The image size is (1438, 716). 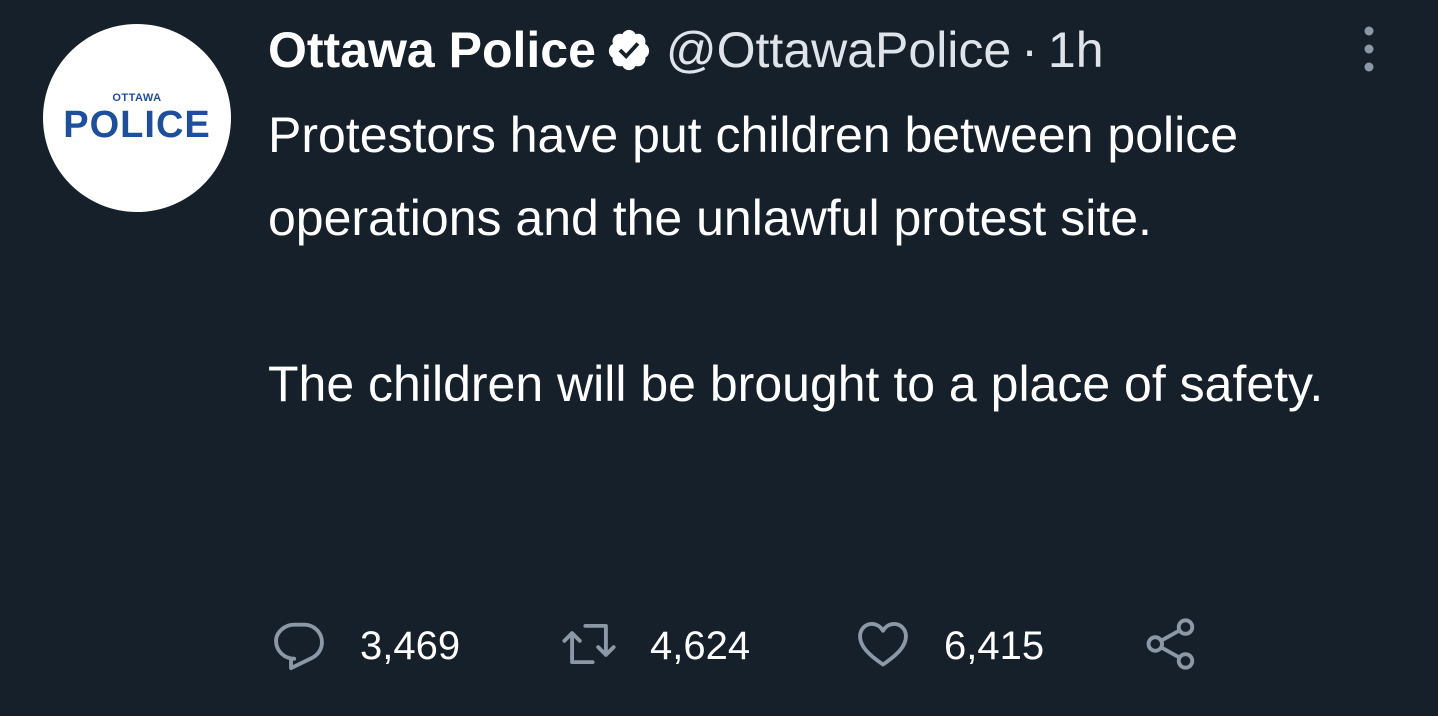 I want to click on share-button, so click(x=1171, y=646).